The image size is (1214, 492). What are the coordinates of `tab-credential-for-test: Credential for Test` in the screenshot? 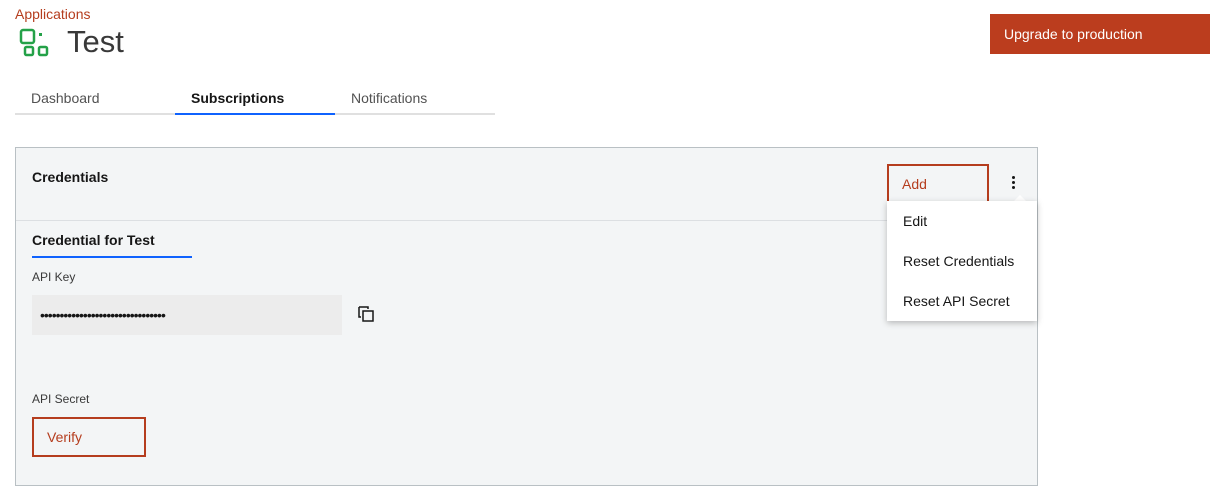 It's located at (112, 245).